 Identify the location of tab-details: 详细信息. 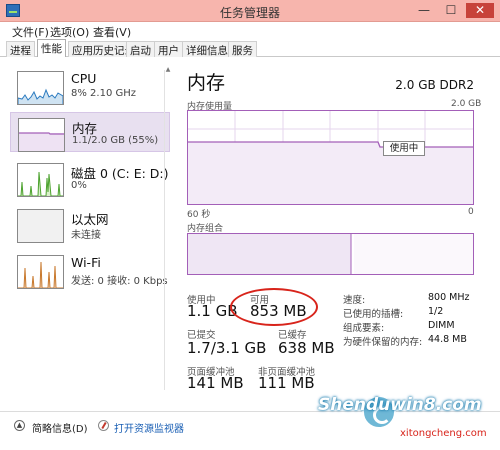
(207, 49).